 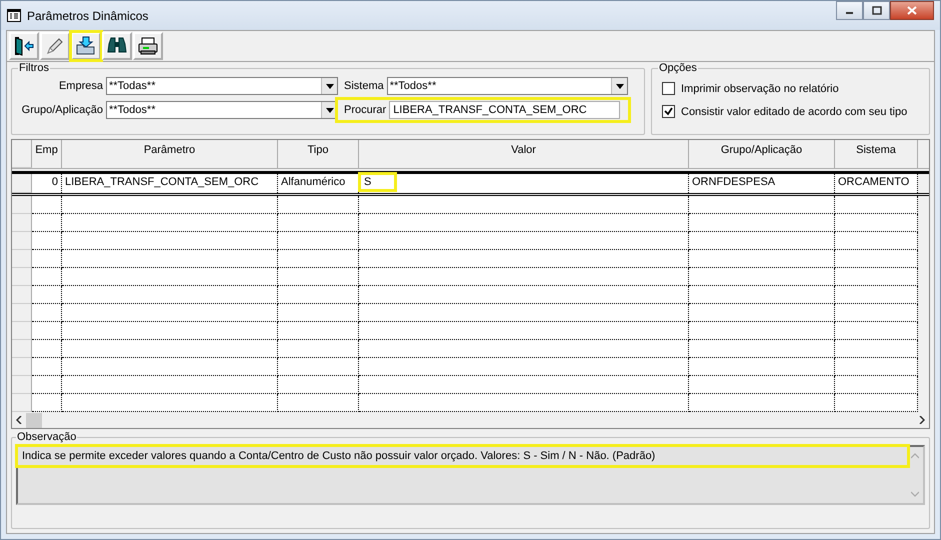 I want to click on table-cell: Alfanumérico, so click(x=318, y=184).